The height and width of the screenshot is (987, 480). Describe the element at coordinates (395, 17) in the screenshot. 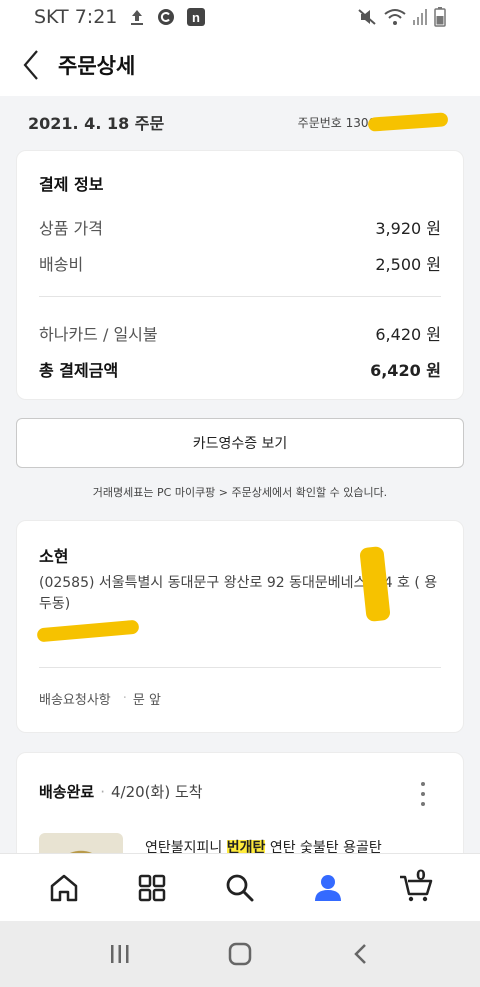

I see `wifi-icon` at that location.